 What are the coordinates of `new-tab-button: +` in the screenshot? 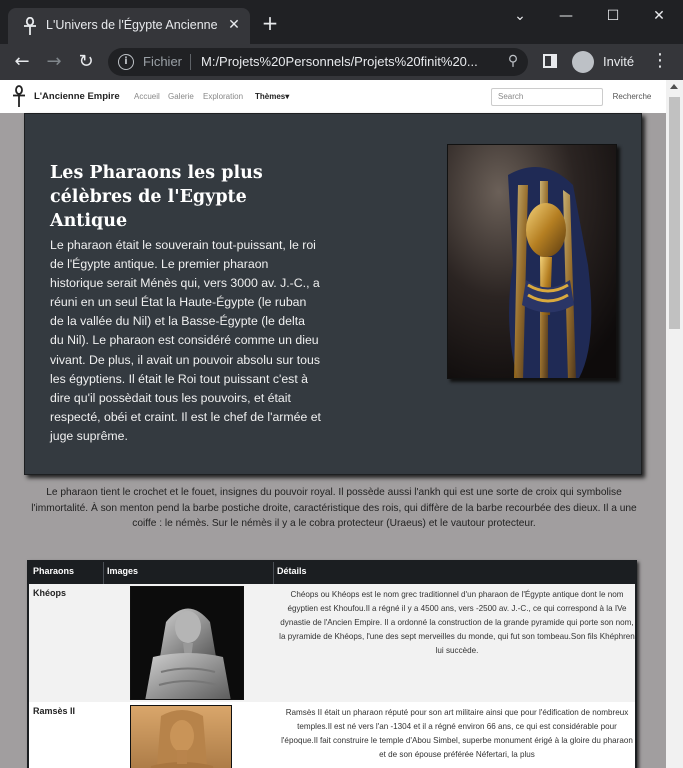 It's located at (270, 23).